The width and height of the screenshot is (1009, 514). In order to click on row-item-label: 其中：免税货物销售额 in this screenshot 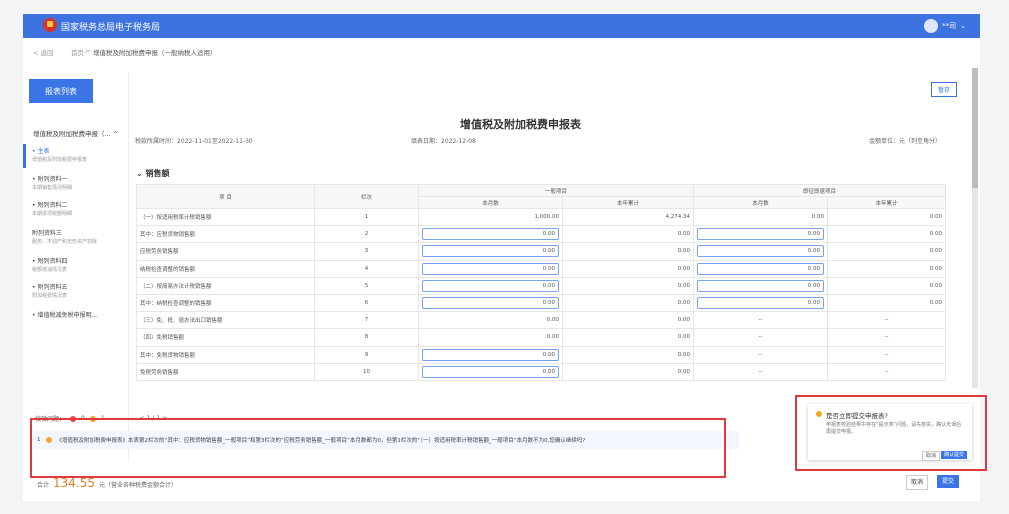, I will do `click(225, 354)`.